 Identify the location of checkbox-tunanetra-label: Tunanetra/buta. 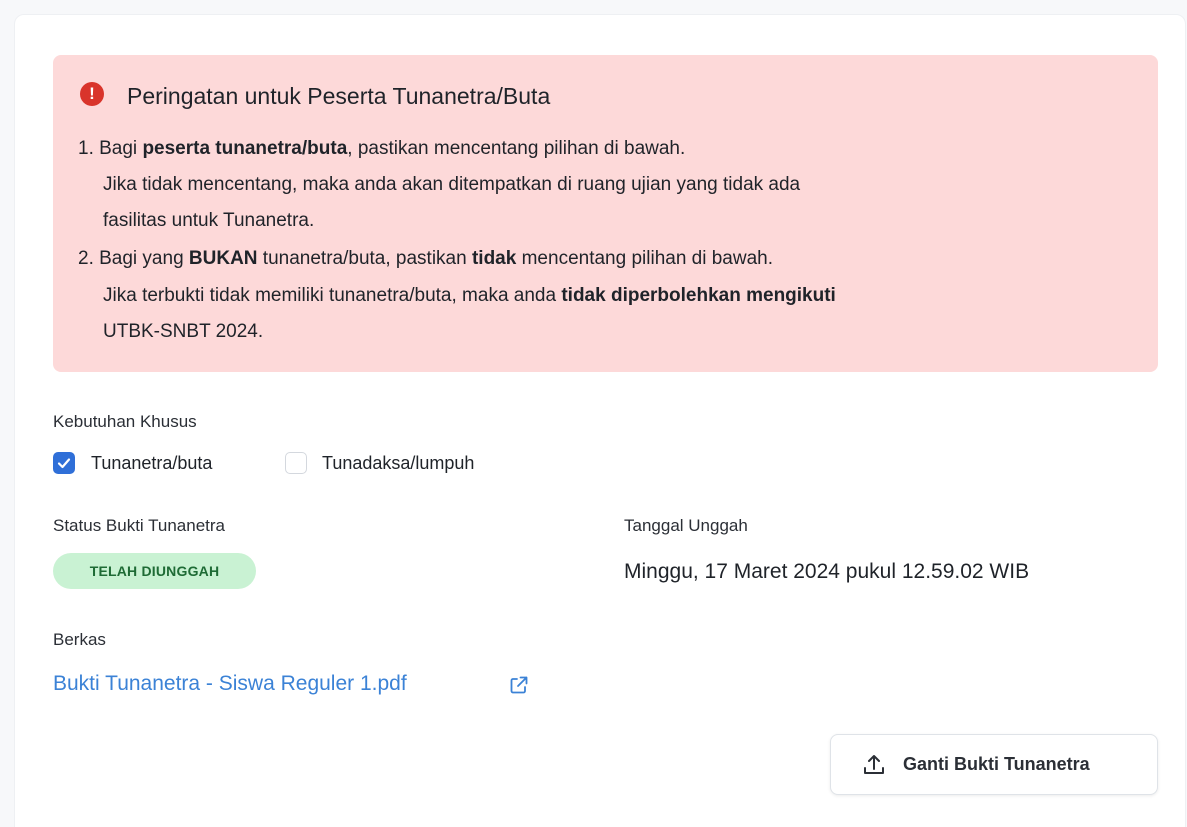
(151, 463).